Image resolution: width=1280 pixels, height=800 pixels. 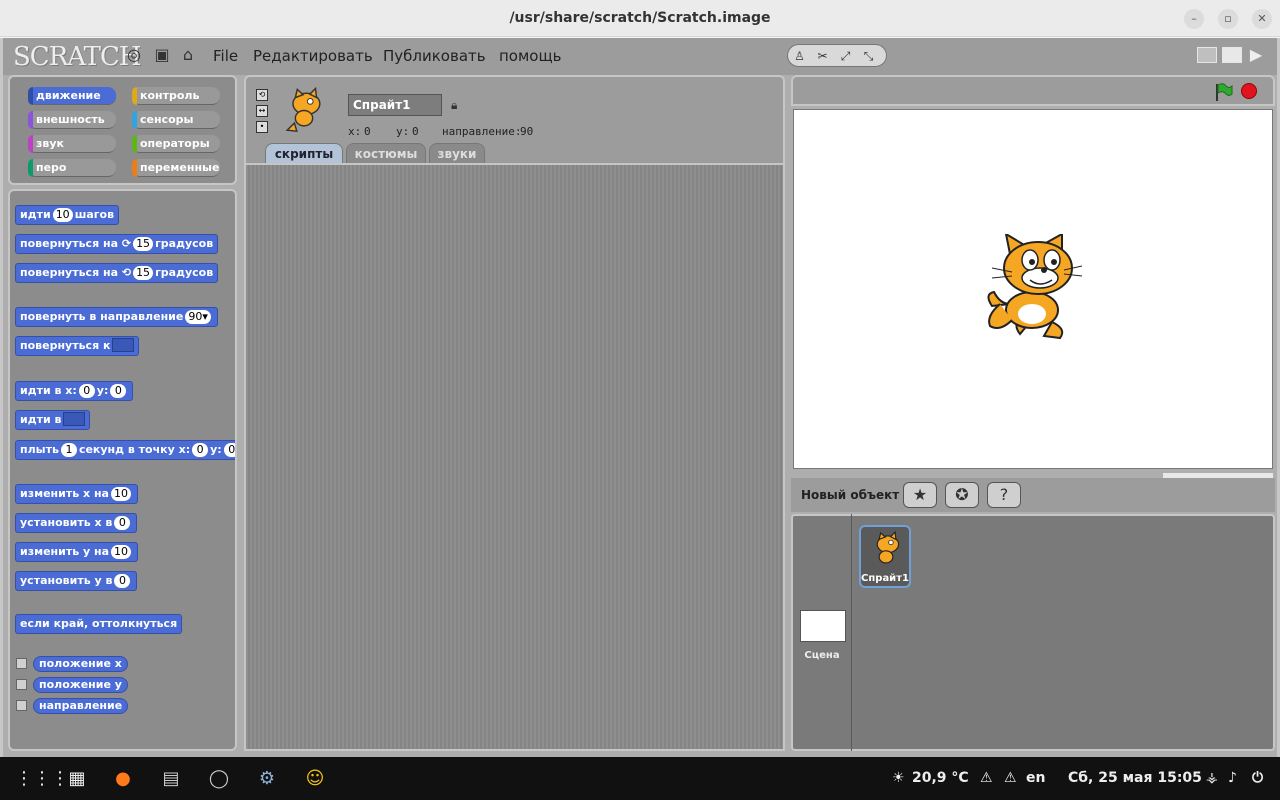 What do you see at coordinates (355, 131) in the screenshot?
I see `sprite-x-label: x:` at bounding box center [355, 131].